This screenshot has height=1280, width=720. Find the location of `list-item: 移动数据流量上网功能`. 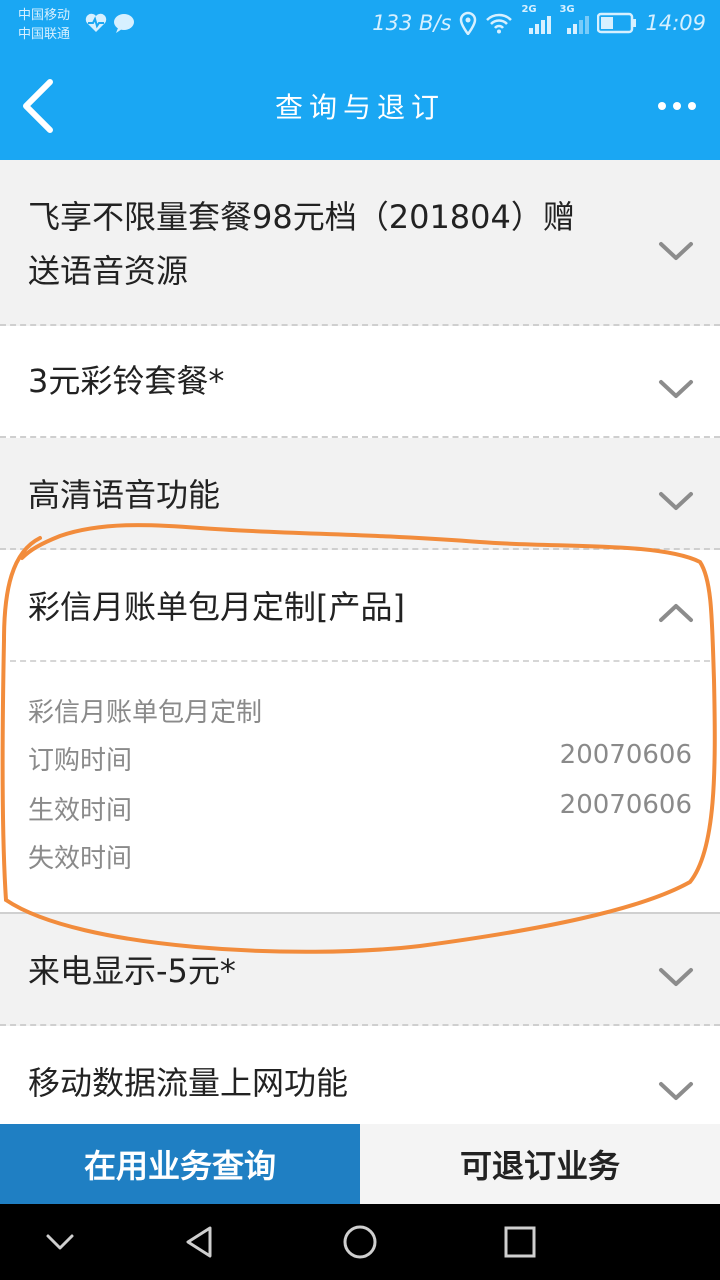

list-item: 移动数据流量上网功能 is located at coordinates (360, 1075).